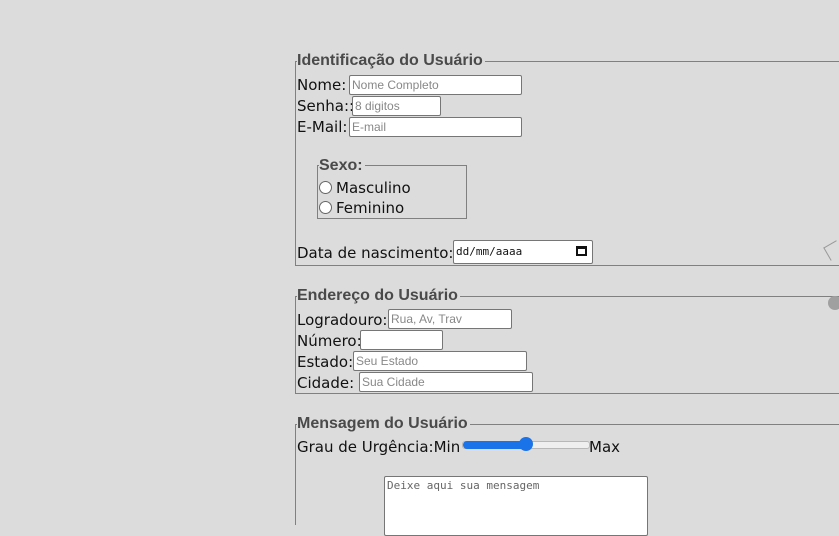  What do you see at coordinates (383, 424) in the screenshot?
I see `legend-mensagem: Mensagem do Usuário` at bounding box center [383, 424].